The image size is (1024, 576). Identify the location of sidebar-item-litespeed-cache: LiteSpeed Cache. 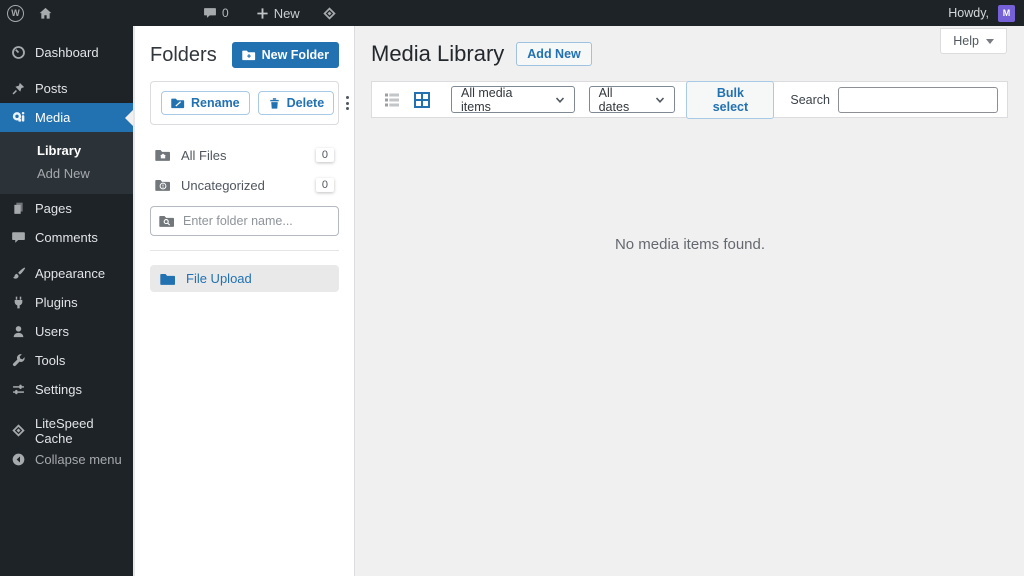
(66, 431).